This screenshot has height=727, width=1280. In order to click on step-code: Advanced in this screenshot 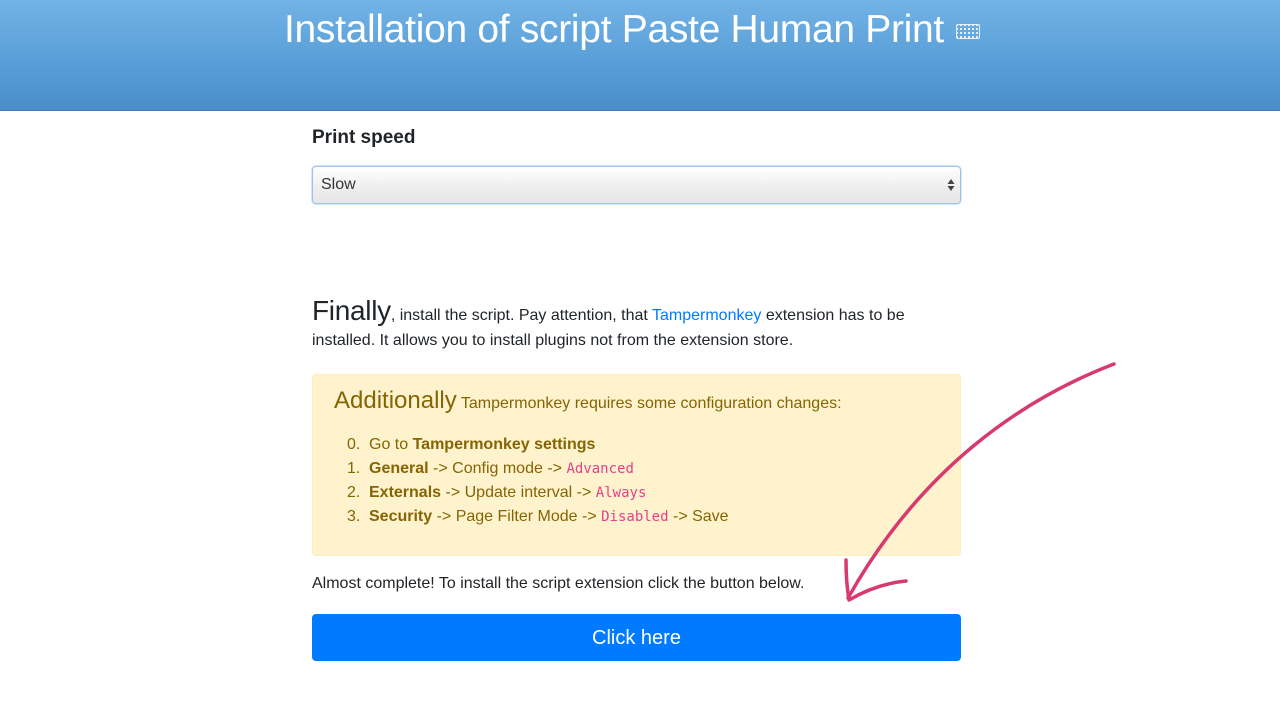, I will do `click(600, 469)`.